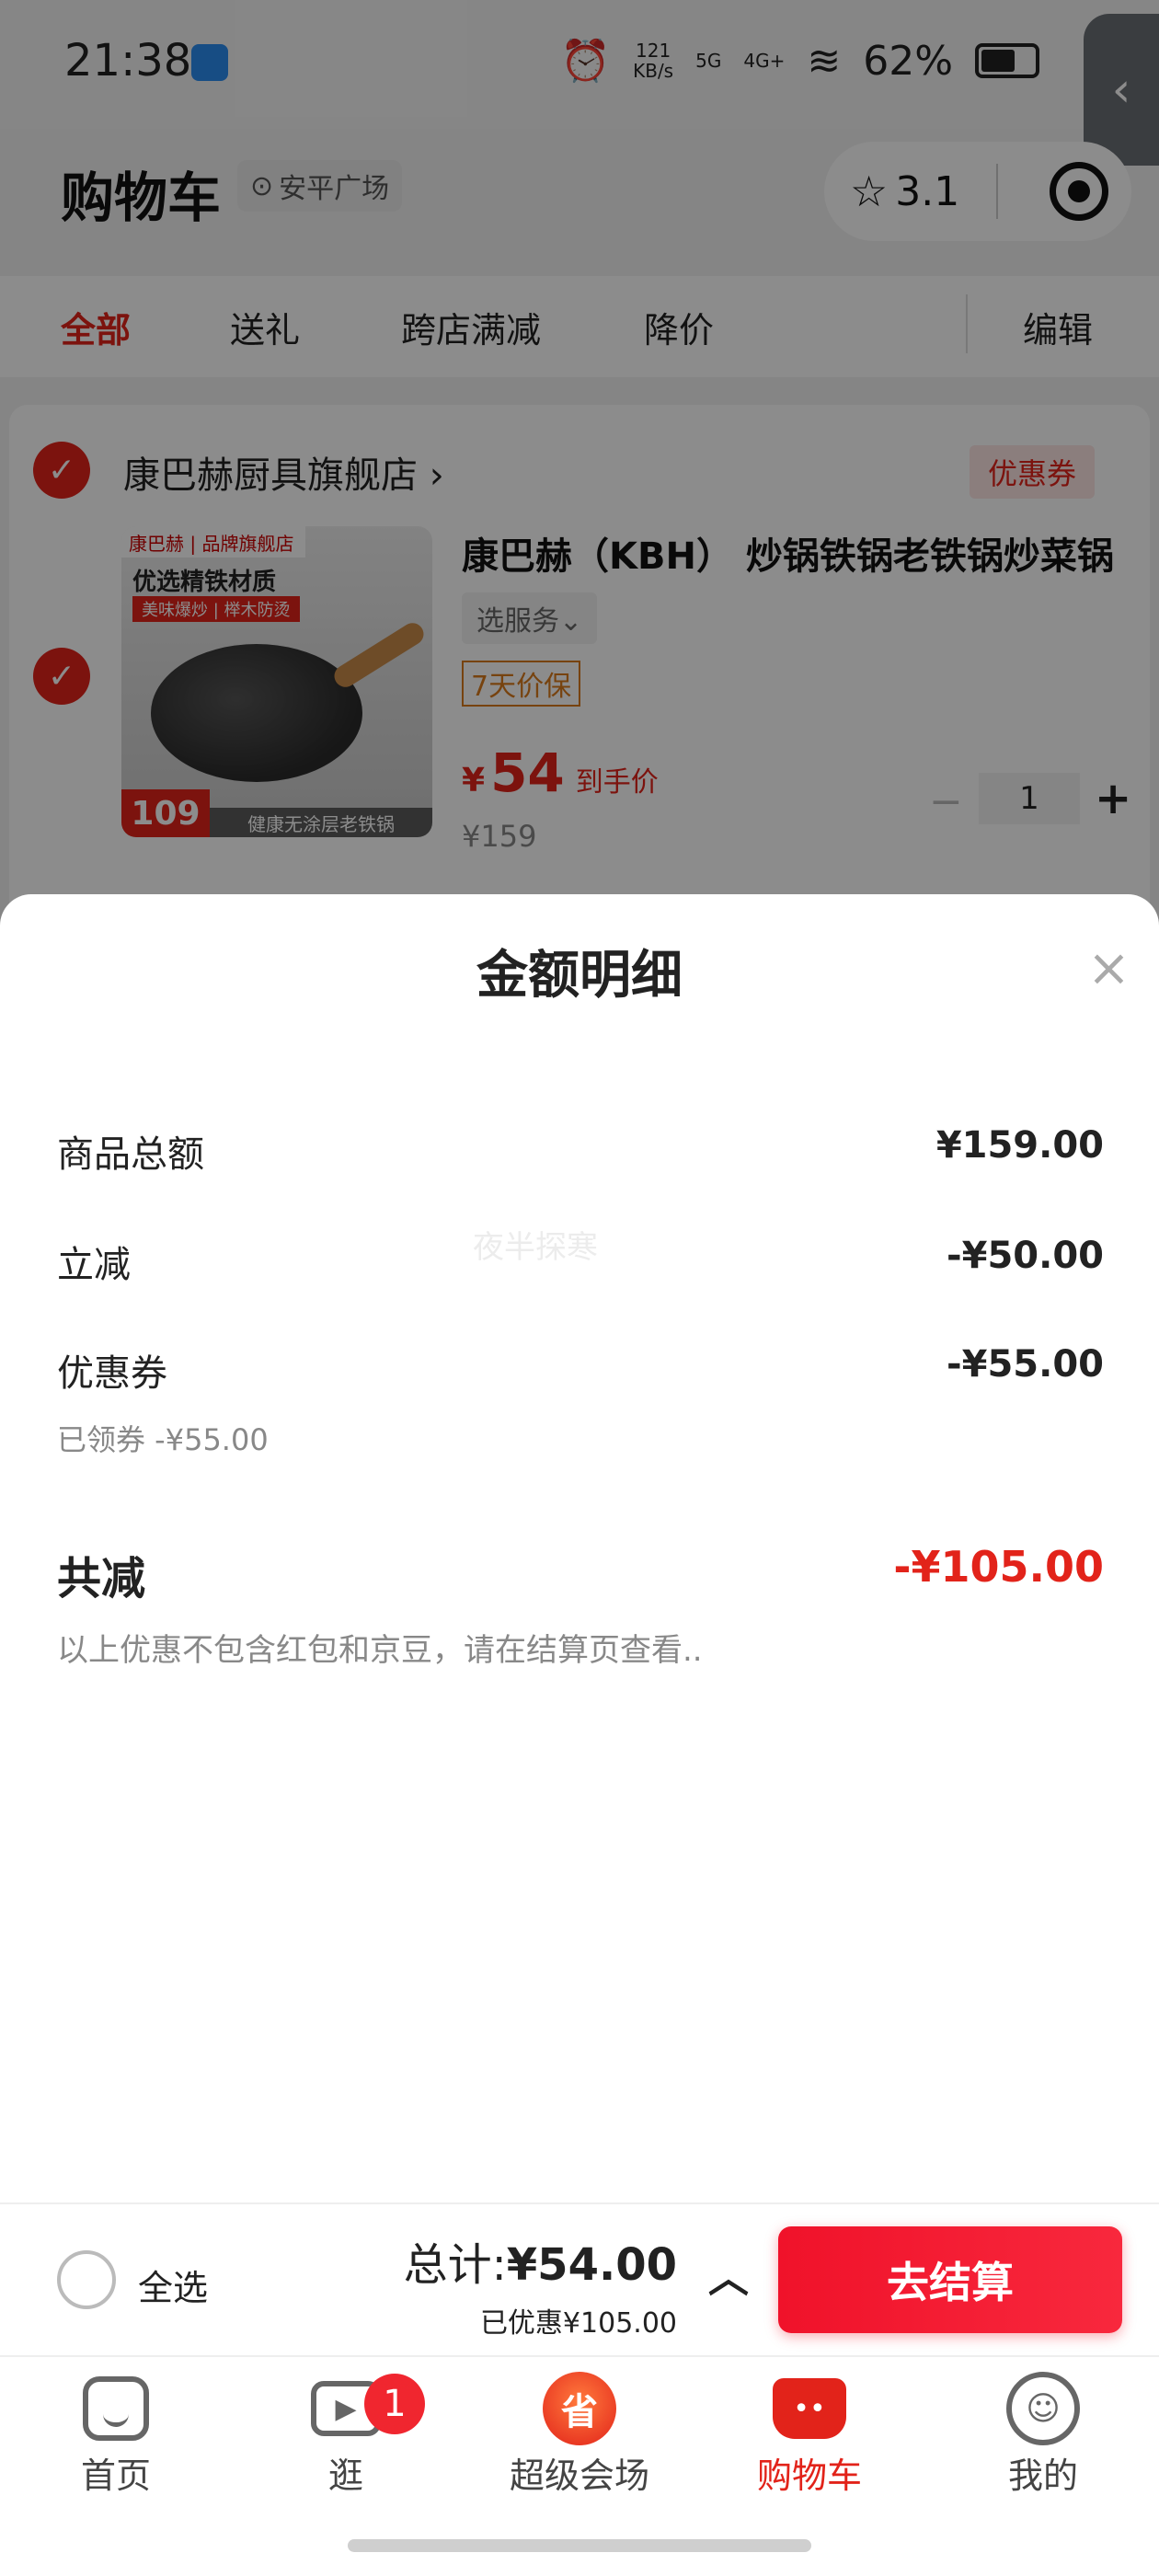  I want to click on total-sum: 总计:¥54.00, so click(540, 2265).